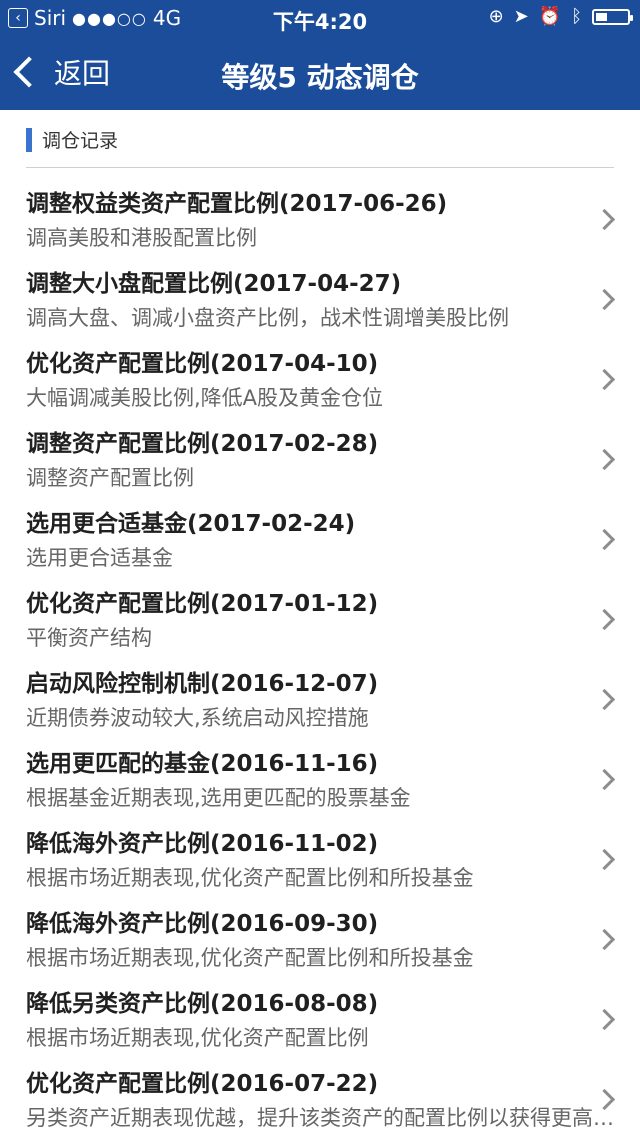  Describe the element at coordinates (267, 318) in the screenshot. I see `record-subtitle: 调高大盘、调减小盘资产比例，战术性调增美股比例` at that location.